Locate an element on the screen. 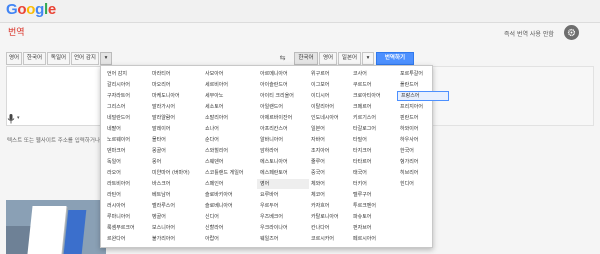 This screenshot has width=600, height=254. language-option: 에스토니아어 is located at coordinates (283, 162).